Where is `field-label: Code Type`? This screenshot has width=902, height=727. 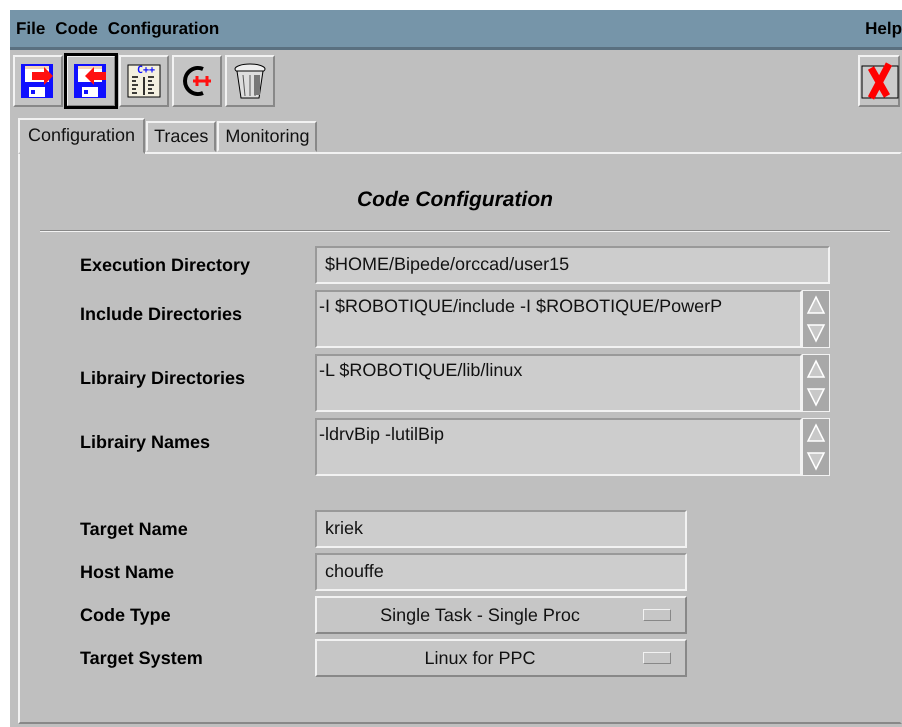 field-label: Code Type is located at coordinates (125, 615).